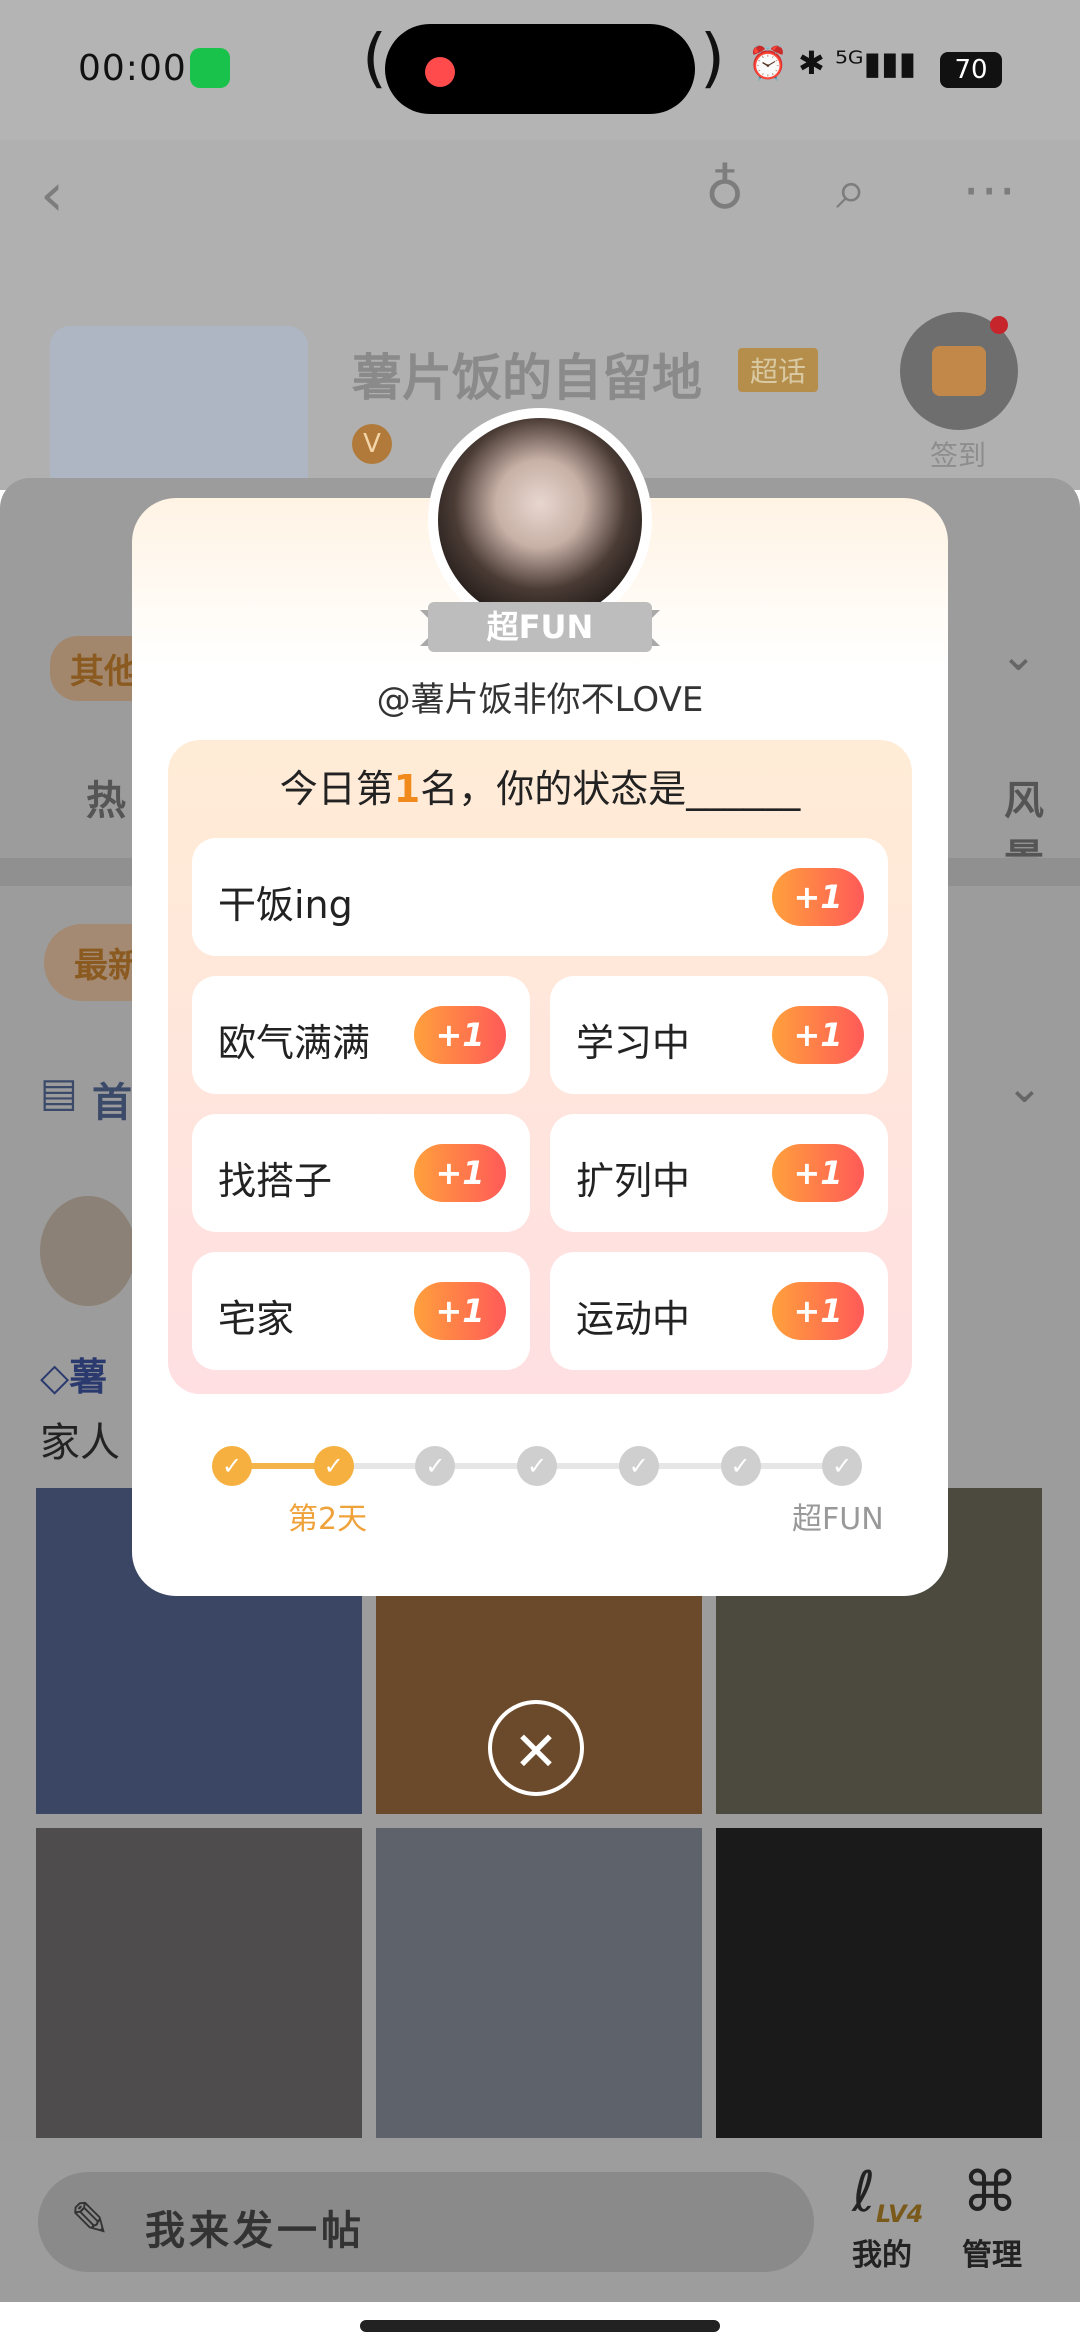 The height and width of the screenshot is (2352, 1080). What do you see at coordinates (838, 1519) in the screenshot?
I see `progress-end-label: 超FUN` at bounding box center [838, 1519].